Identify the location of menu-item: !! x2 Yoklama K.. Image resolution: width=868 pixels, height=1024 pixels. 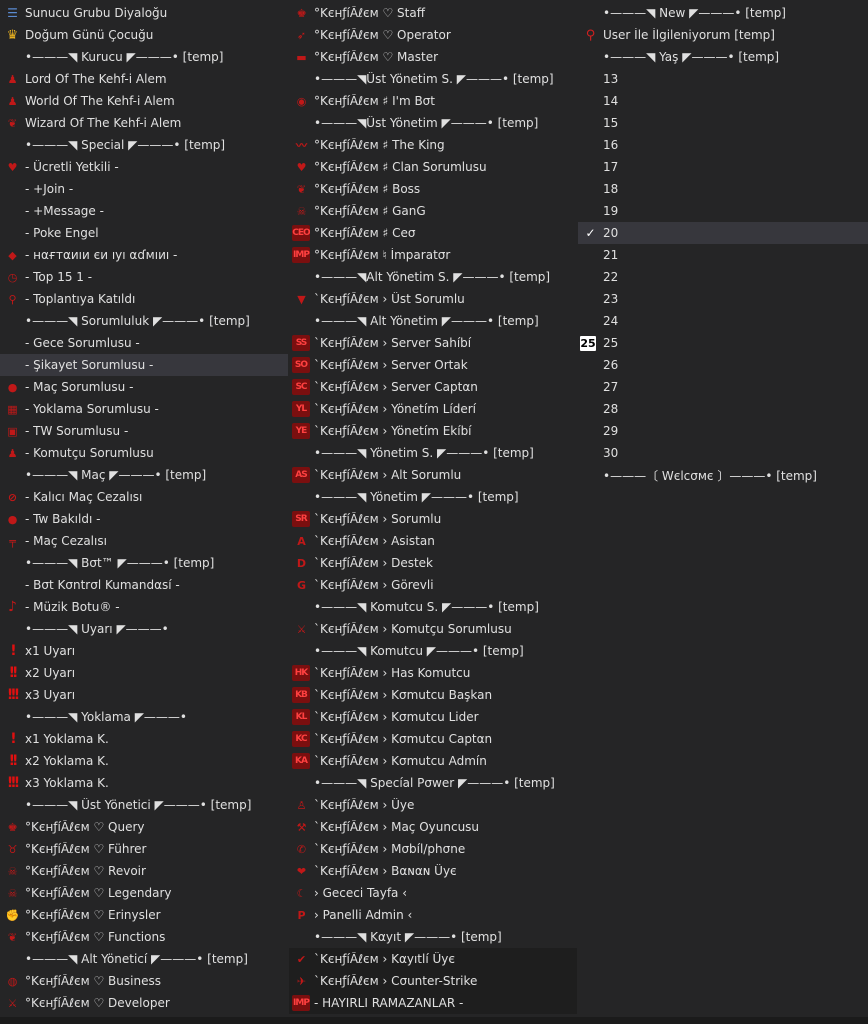
(144, 761).